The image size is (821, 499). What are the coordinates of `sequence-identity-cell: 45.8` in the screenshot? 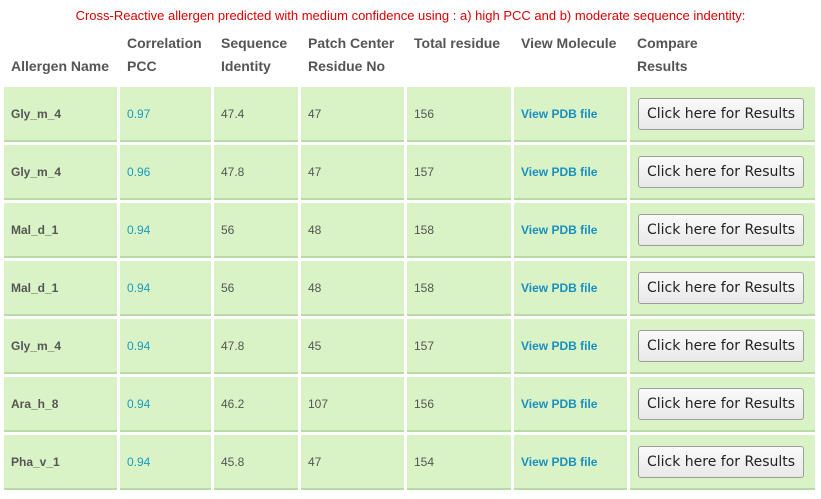 It's located at (256, 462).